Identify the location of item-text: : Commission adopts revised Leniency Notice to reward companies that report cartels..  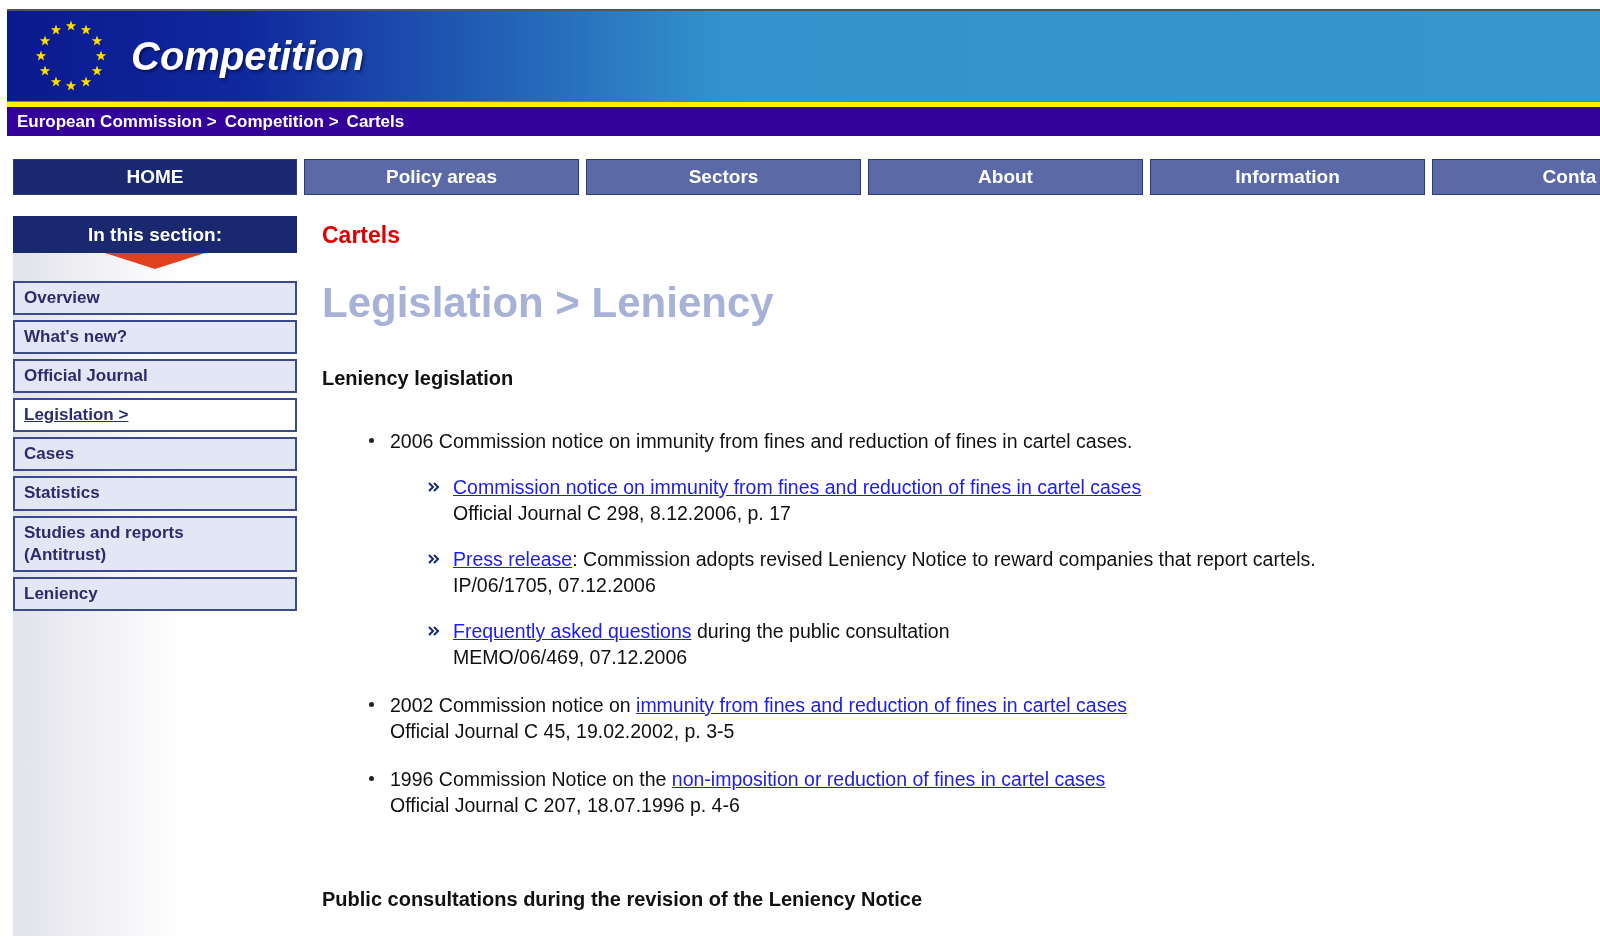
(944, 559).